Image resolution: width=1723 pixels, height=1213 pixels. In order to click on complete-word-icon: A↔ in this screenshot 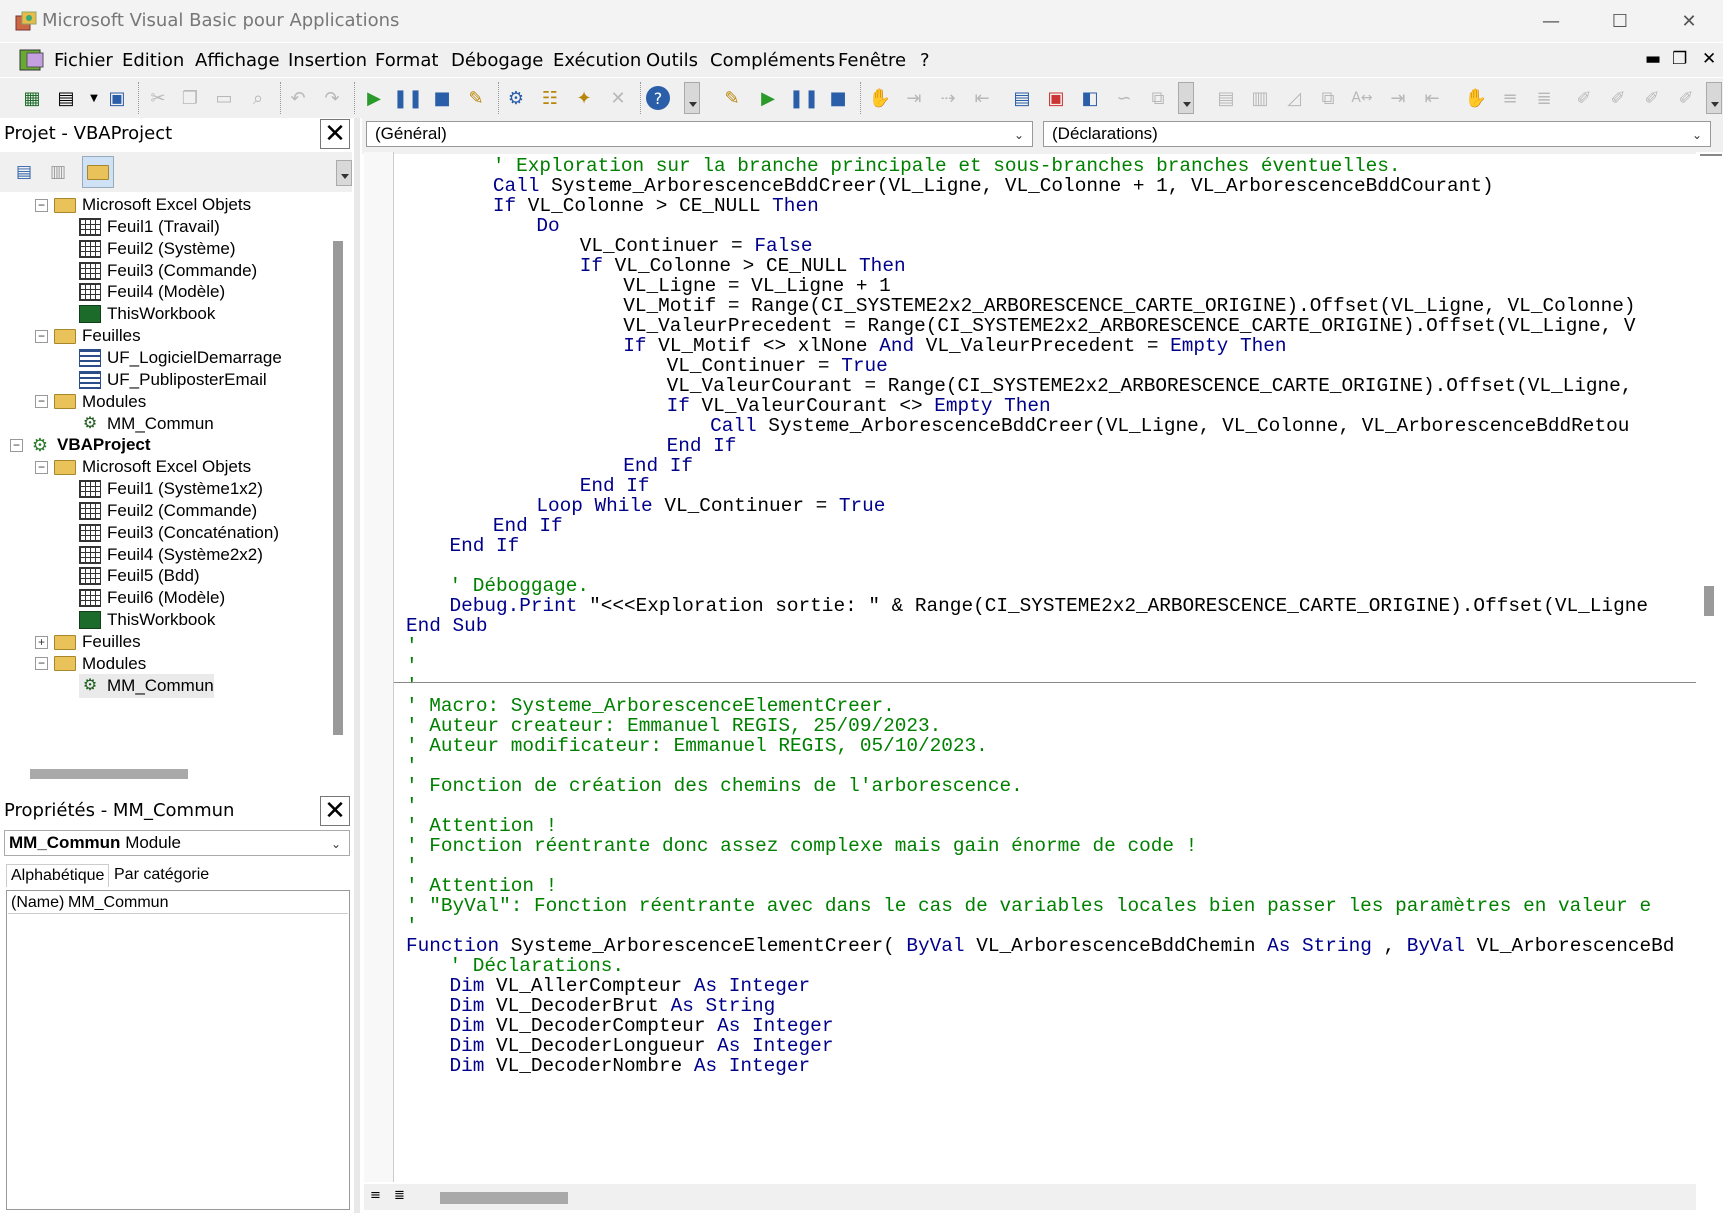, I will do `click(1362, 98)`.